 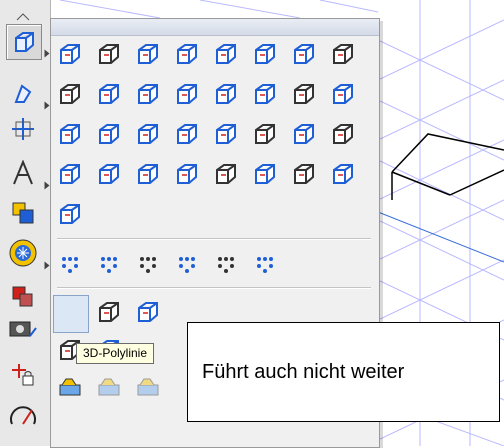 What do you see at coordinates (343, 134) in the screenshot?
I see `rounded-cube-icon` at bounding box center [343, 134].